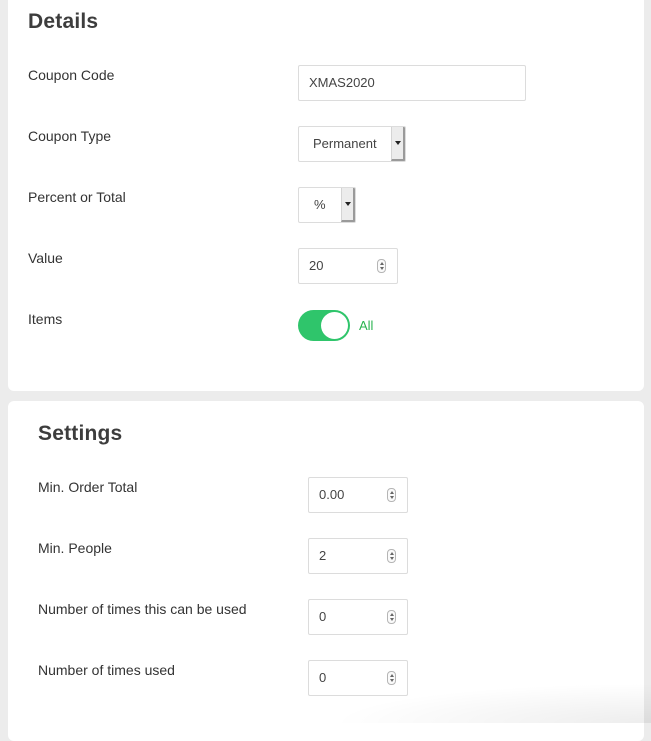 The width and height of the screenshot is (651, 741). Describe the element at coordinates (77, 197) in the screenshot. I see `percent-or-total-label: Percent or Total` at that location.